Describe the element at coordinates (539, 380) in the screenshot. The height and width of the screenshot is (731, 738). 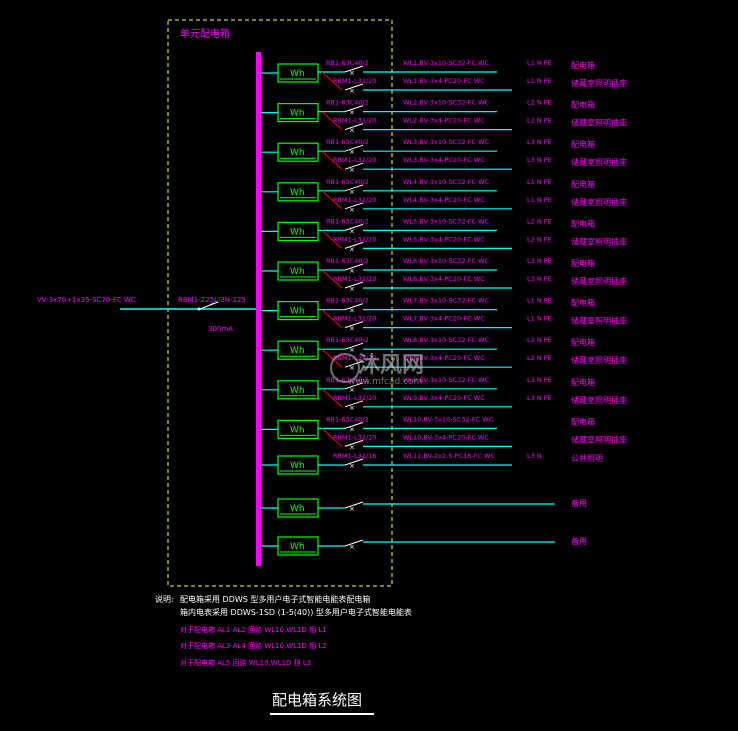
I see `circuit-9-phase: L3 N PE` at that location.